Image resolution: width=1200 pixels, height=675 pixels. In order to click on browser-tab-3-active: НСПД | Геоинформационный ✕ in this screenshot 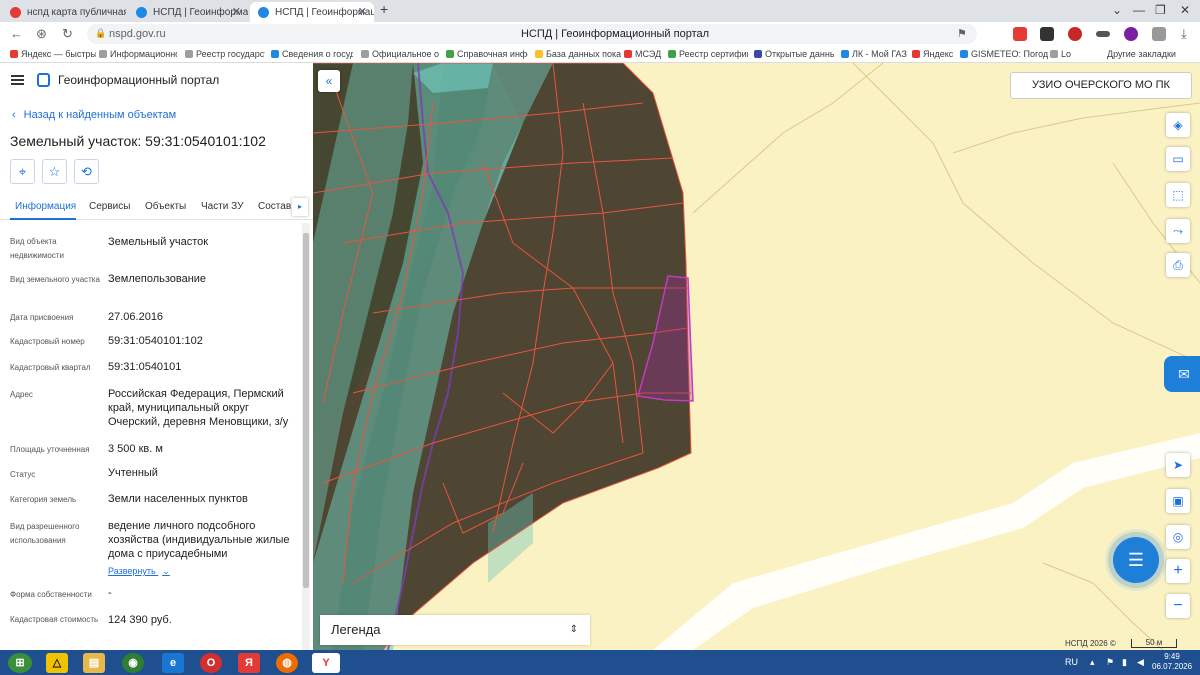, I will do `click(312, 12)`.